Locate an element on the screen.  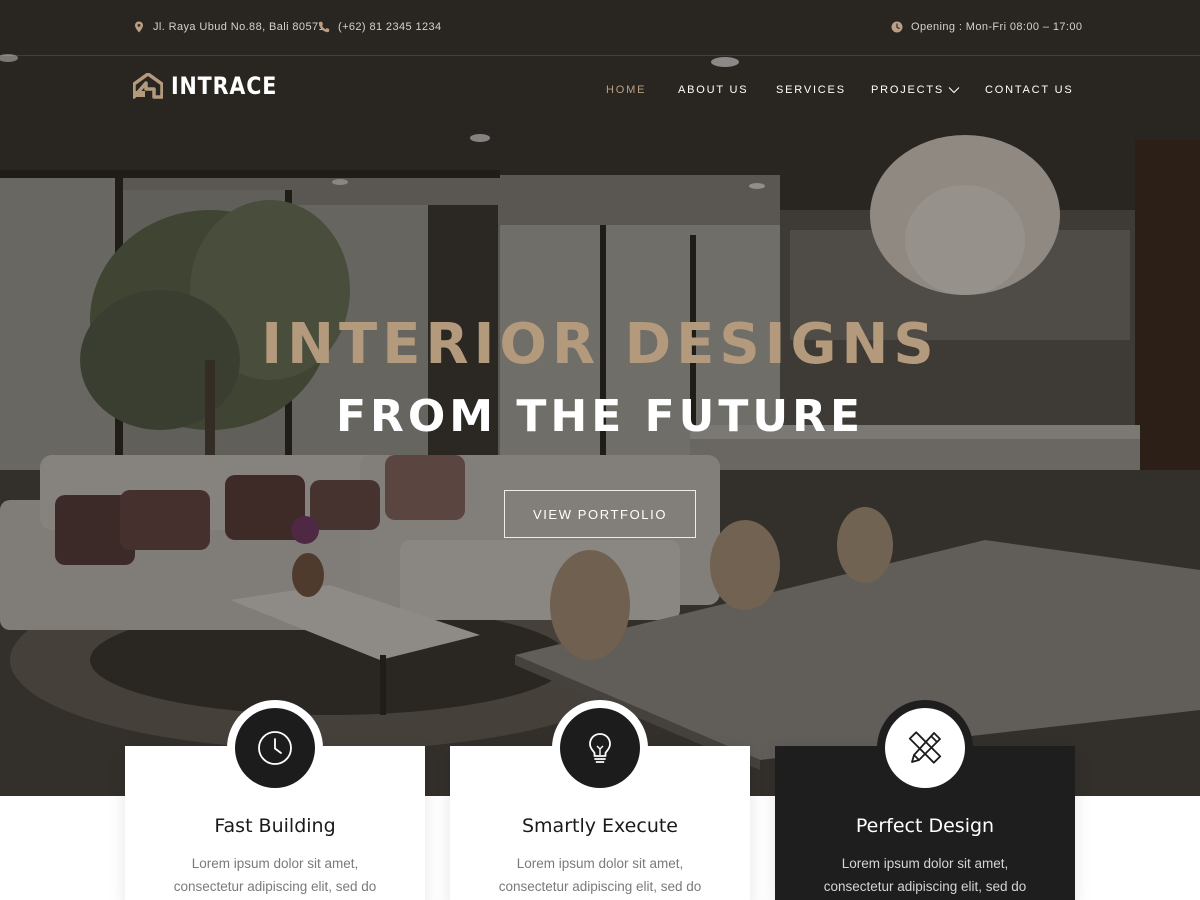
nav-item-projects: PROJECTS is located at coordinates (915, 90).